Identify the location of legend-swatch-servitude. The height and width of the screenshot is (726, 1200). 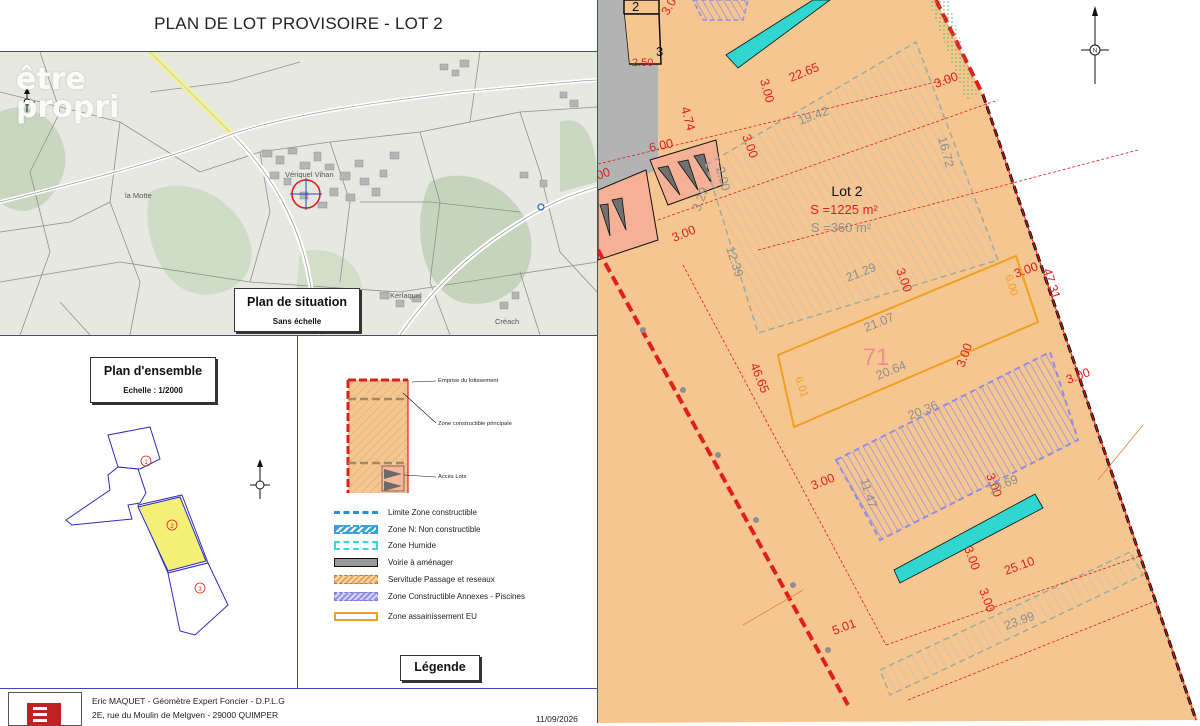
(356, 579).